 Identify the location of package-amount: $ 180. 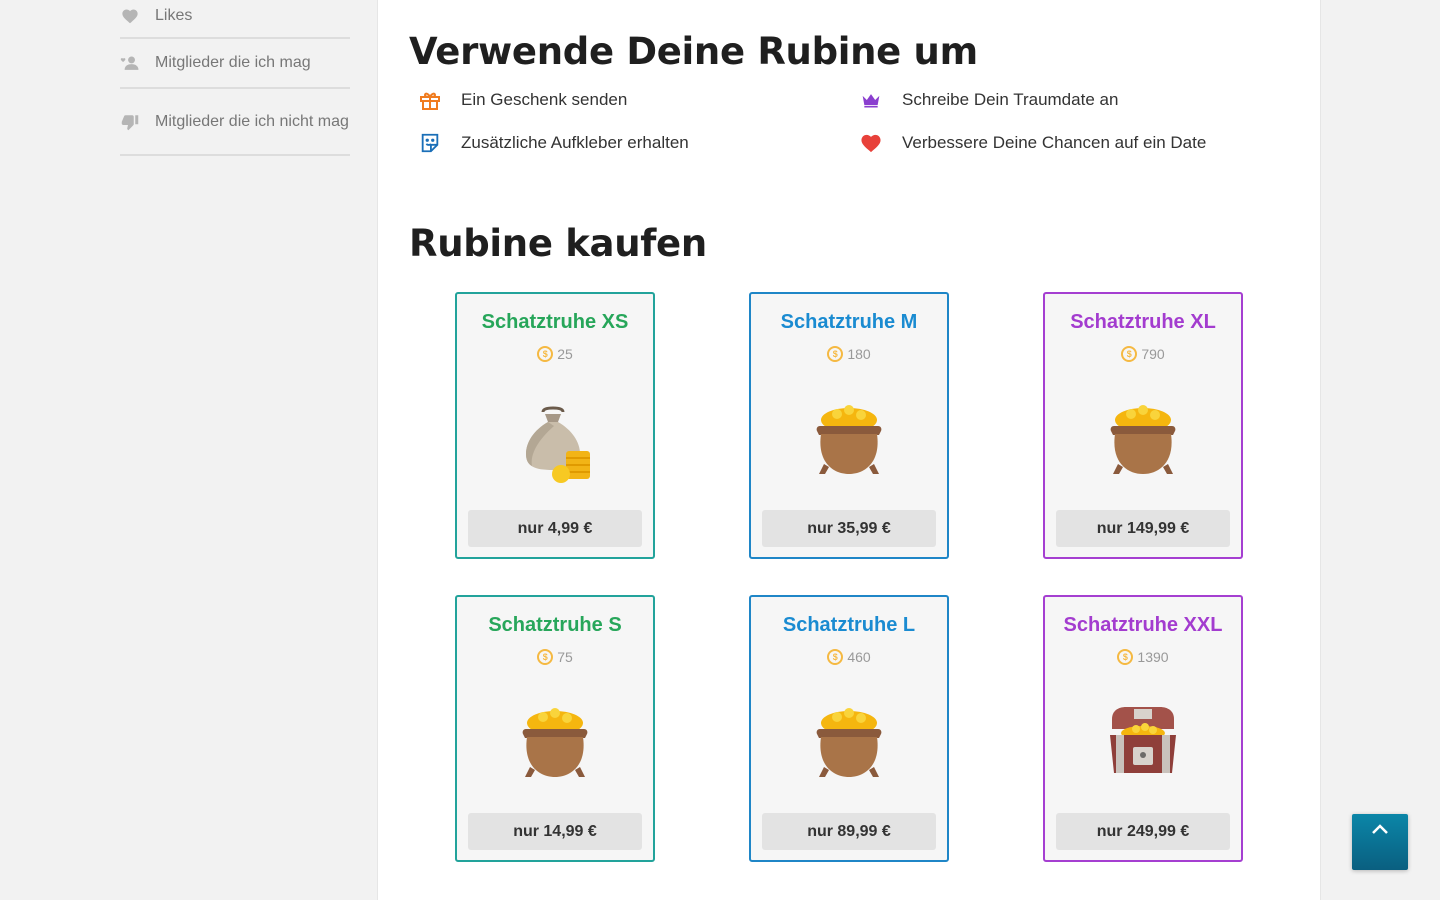
(849, 354).